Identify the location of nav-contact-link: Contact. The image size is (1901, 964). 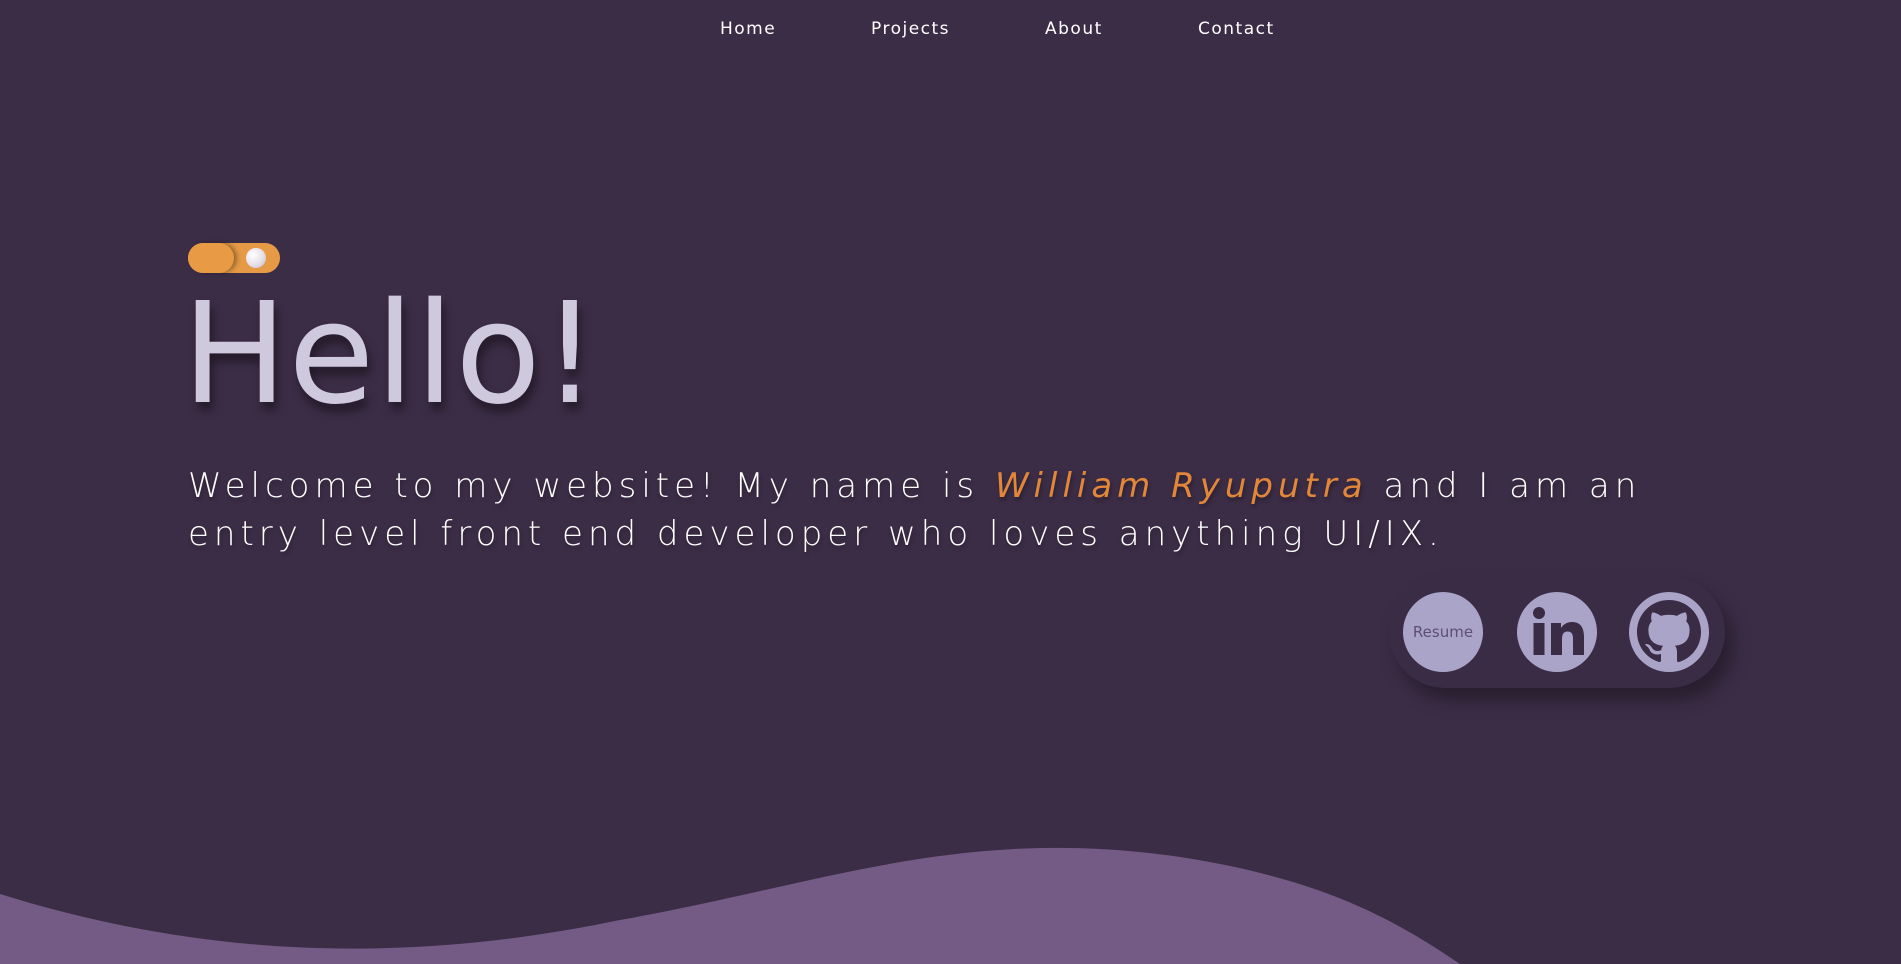
(1236, 29).